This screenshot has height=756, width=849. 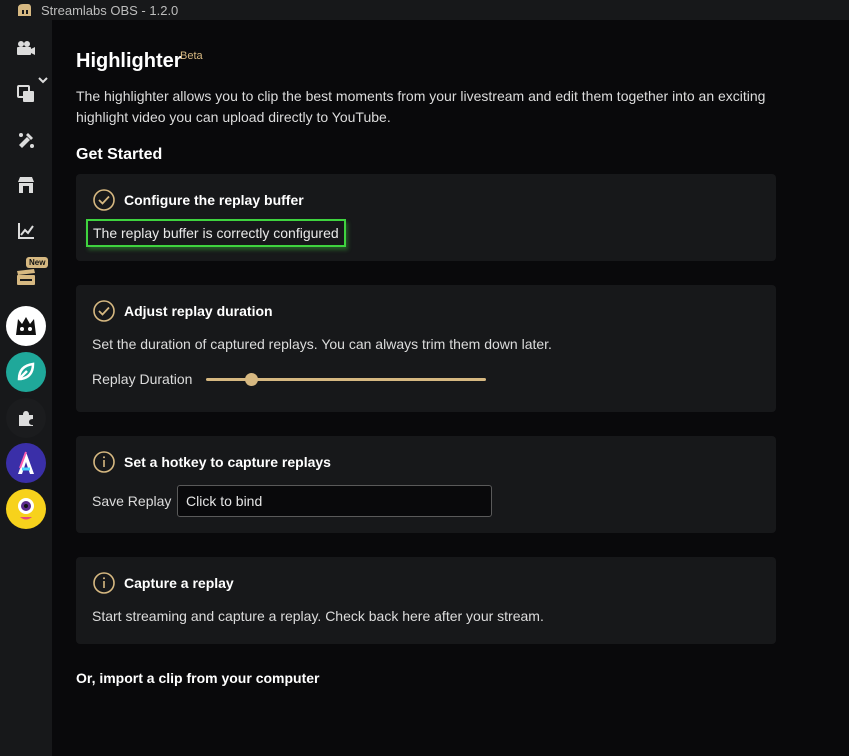 What do you see at coordinates (179, 583) in the screenshot?
I see `step-title: Capture a replay` at bounding box center [179, 583].